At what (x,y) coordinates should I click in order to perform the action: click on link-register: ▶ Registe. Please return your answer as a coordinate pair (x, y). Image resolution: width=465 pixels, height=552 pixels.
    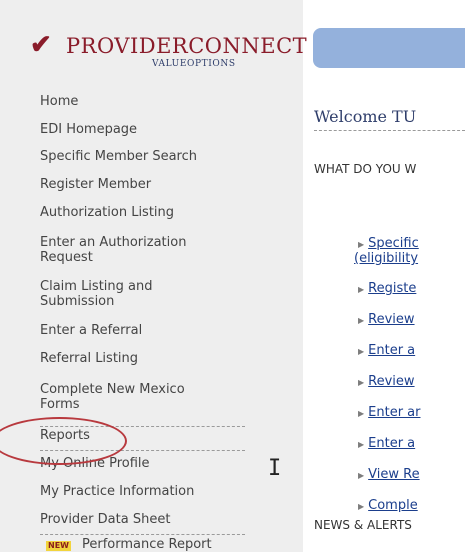
    Looking at the image, I should click on (387, 289).